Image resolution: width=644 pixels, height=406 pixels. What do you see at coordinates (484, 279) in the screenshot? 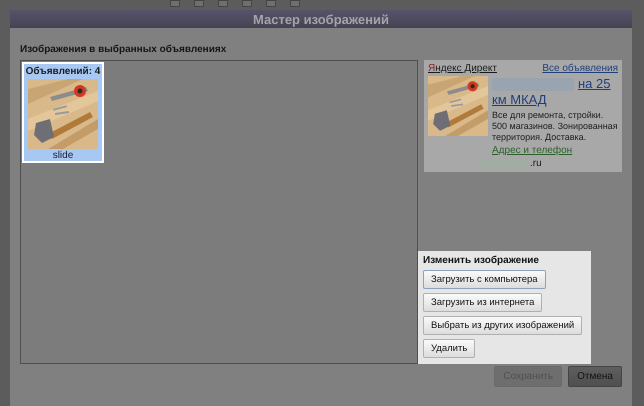
I see `action-button: Загрузить с компьютера` at bounding box center [484, 279].